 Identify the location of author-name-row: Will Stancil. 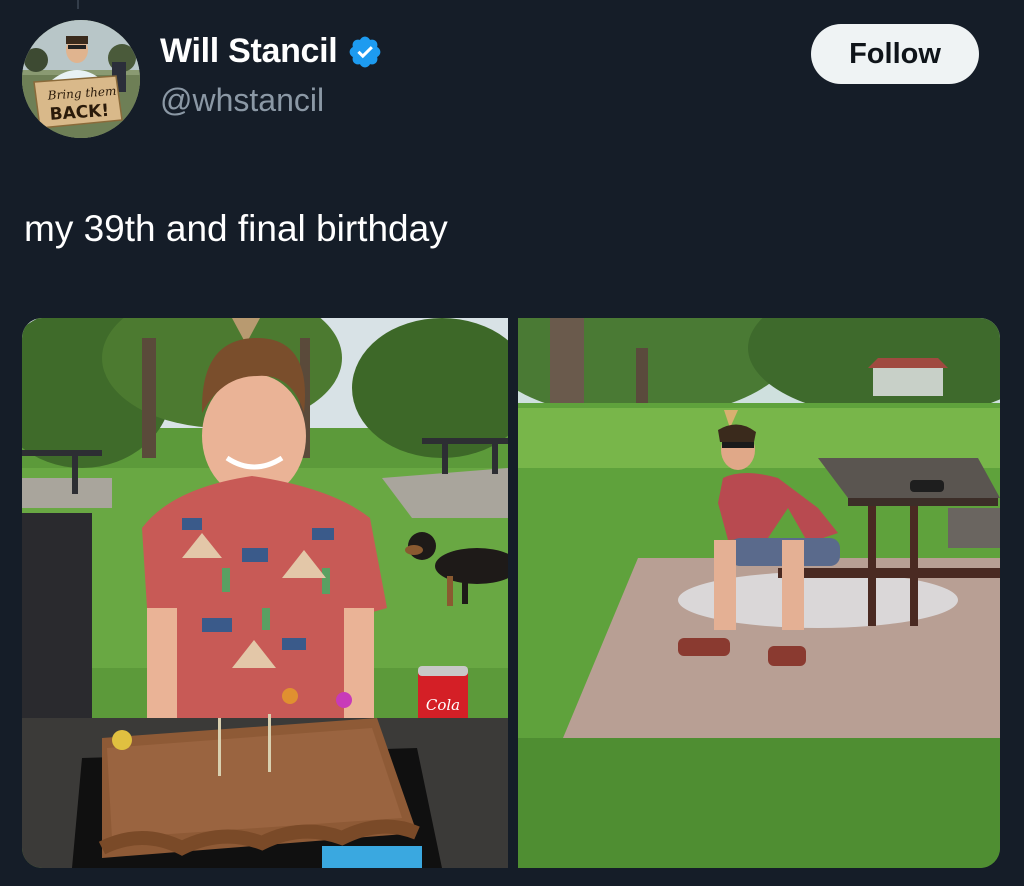
(271, 51).